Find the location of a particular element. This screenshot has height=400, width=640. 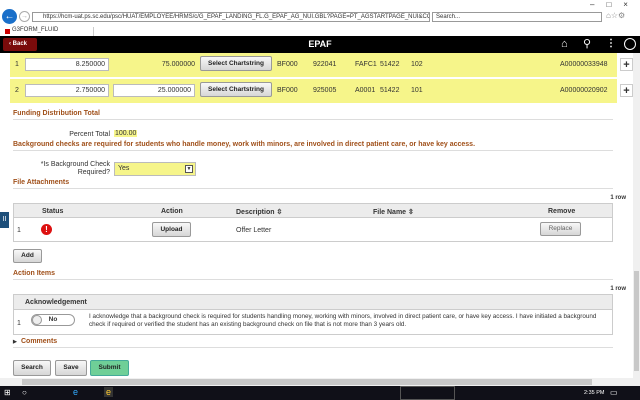

chevron-down-icon: ▼ is located at coordinates (189, 169).